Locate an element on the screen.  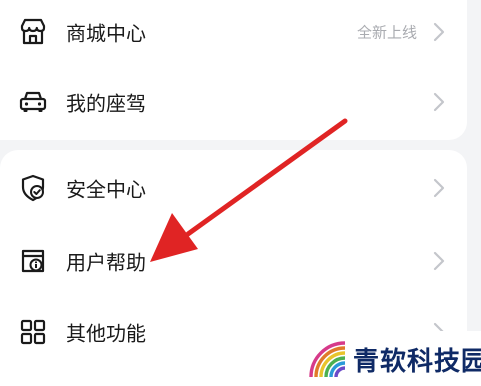
car-icon is located at coordinates (33, 101).